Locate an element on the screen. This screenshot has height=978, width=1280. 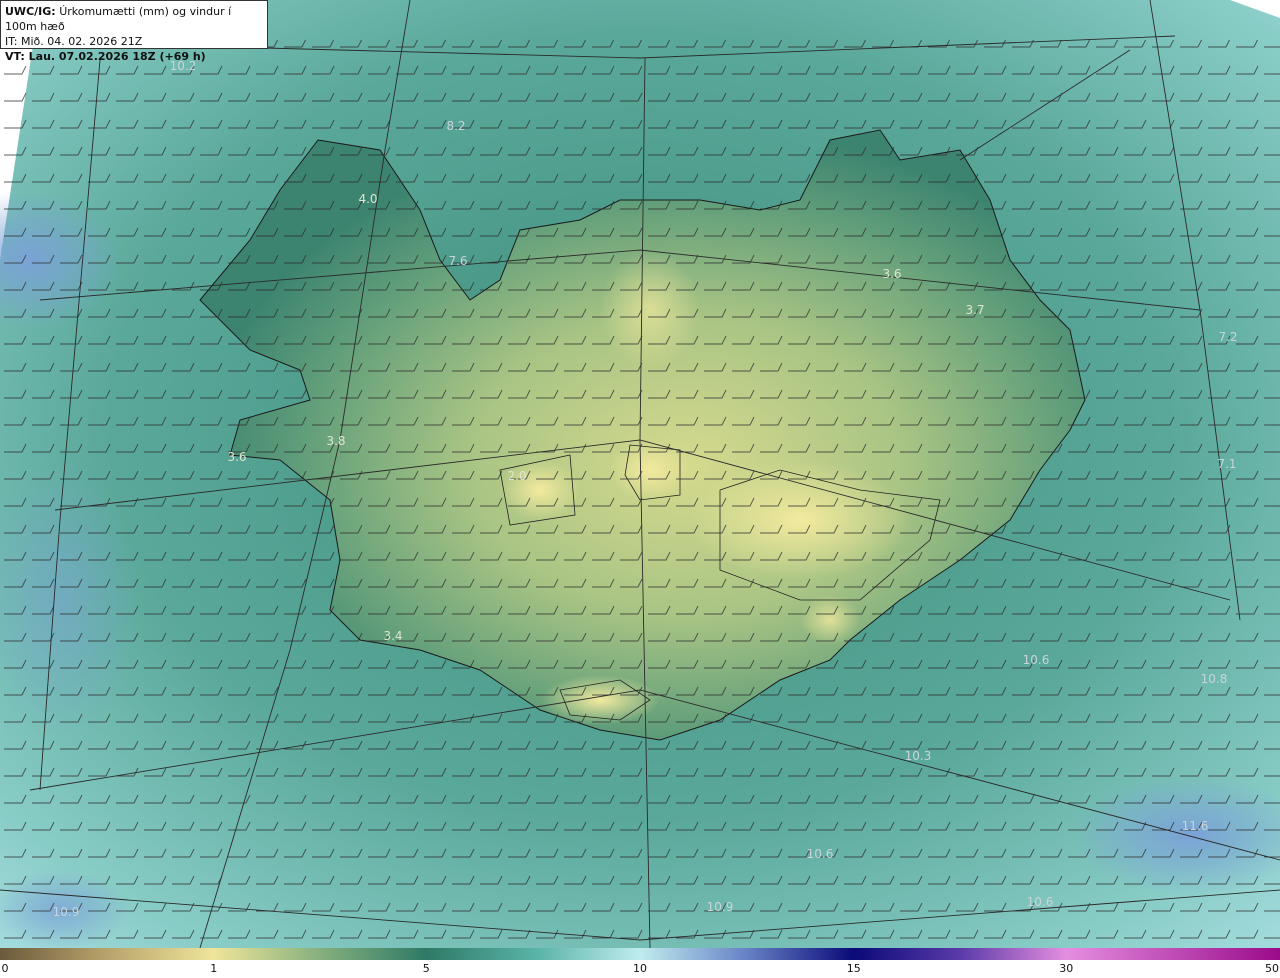
colorbar-tick-label: 15 is located at coordinates (853, 968).